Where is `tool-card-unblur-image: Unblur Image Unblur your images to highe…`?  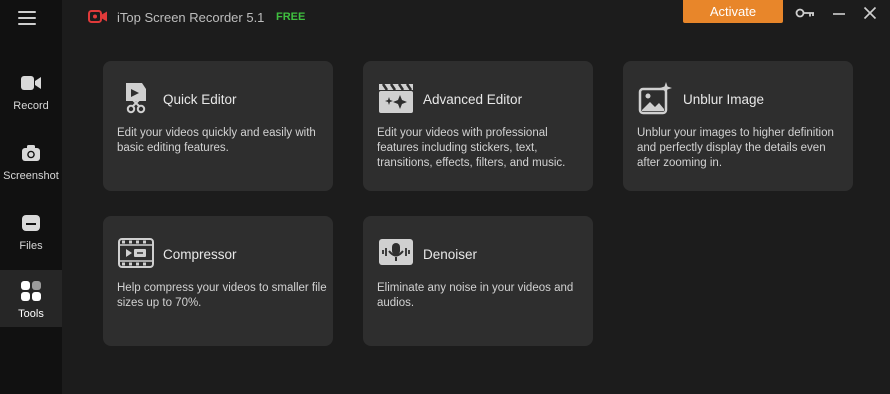 tool-card-unblur-image: Unblur Image Unblur your images to highe… is located at coordinates (738, 126).